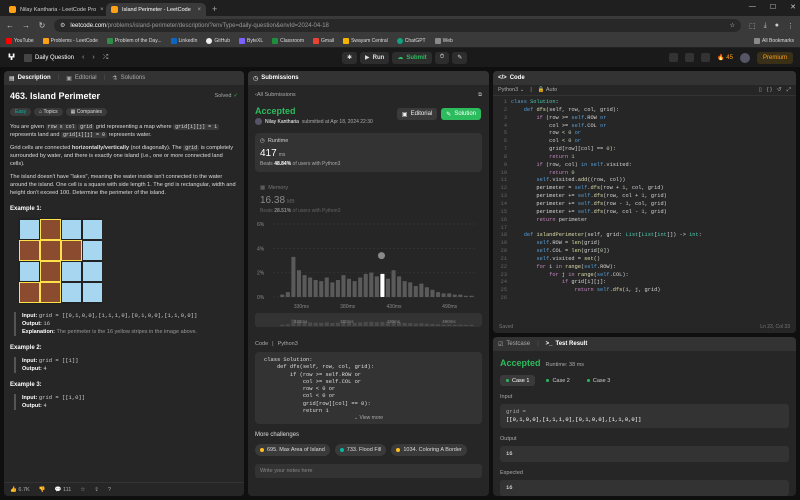  What do you see at coordinates (757, 41) in the screenshot?
I see `folder-icon` at bounding box center [757, 41].